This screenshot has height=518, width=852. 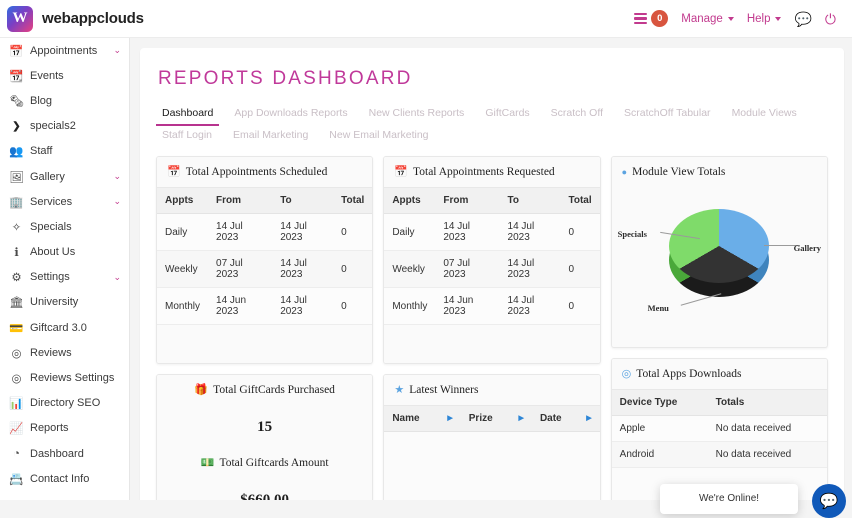 I want to click on latest-winners-table: Name ▶ Prize ▶ Date ▶, so click(x=492, y=418).